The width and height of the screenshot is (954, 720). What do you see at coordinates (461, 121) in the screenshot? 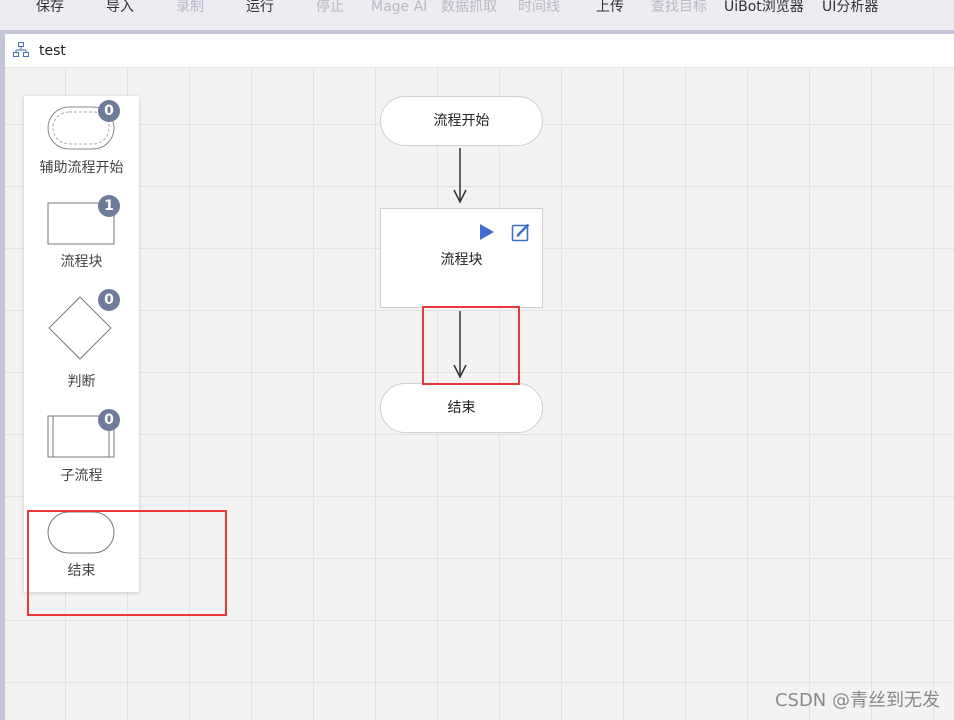
I see `flow-start-node: 流程开始` at bounding box center [461, 121].